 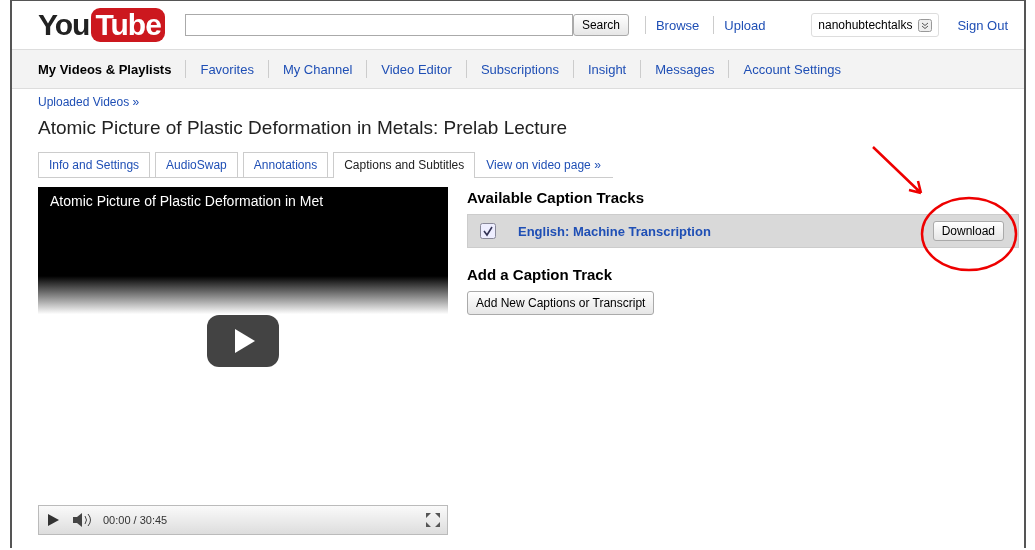 What do you see at coordinates (187, 201) in the screenshot?
I see `video-overlay-title: Atomic Picture of Plastic Deformation in Met` at bounding box center [187, 201].